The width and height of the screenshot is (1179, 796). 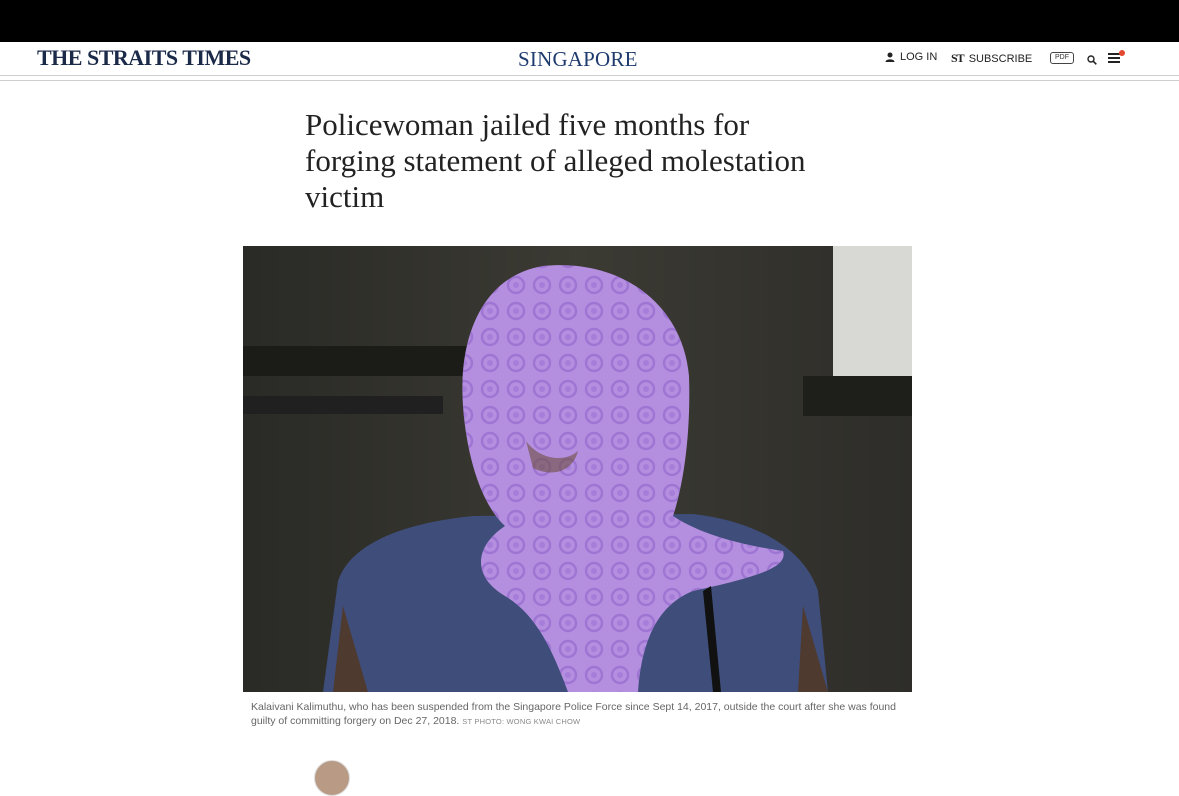 What do you see at coordinates (1117, 56) in the screenshot?
I see `menu-icon` at bounding box center [1117, 56].